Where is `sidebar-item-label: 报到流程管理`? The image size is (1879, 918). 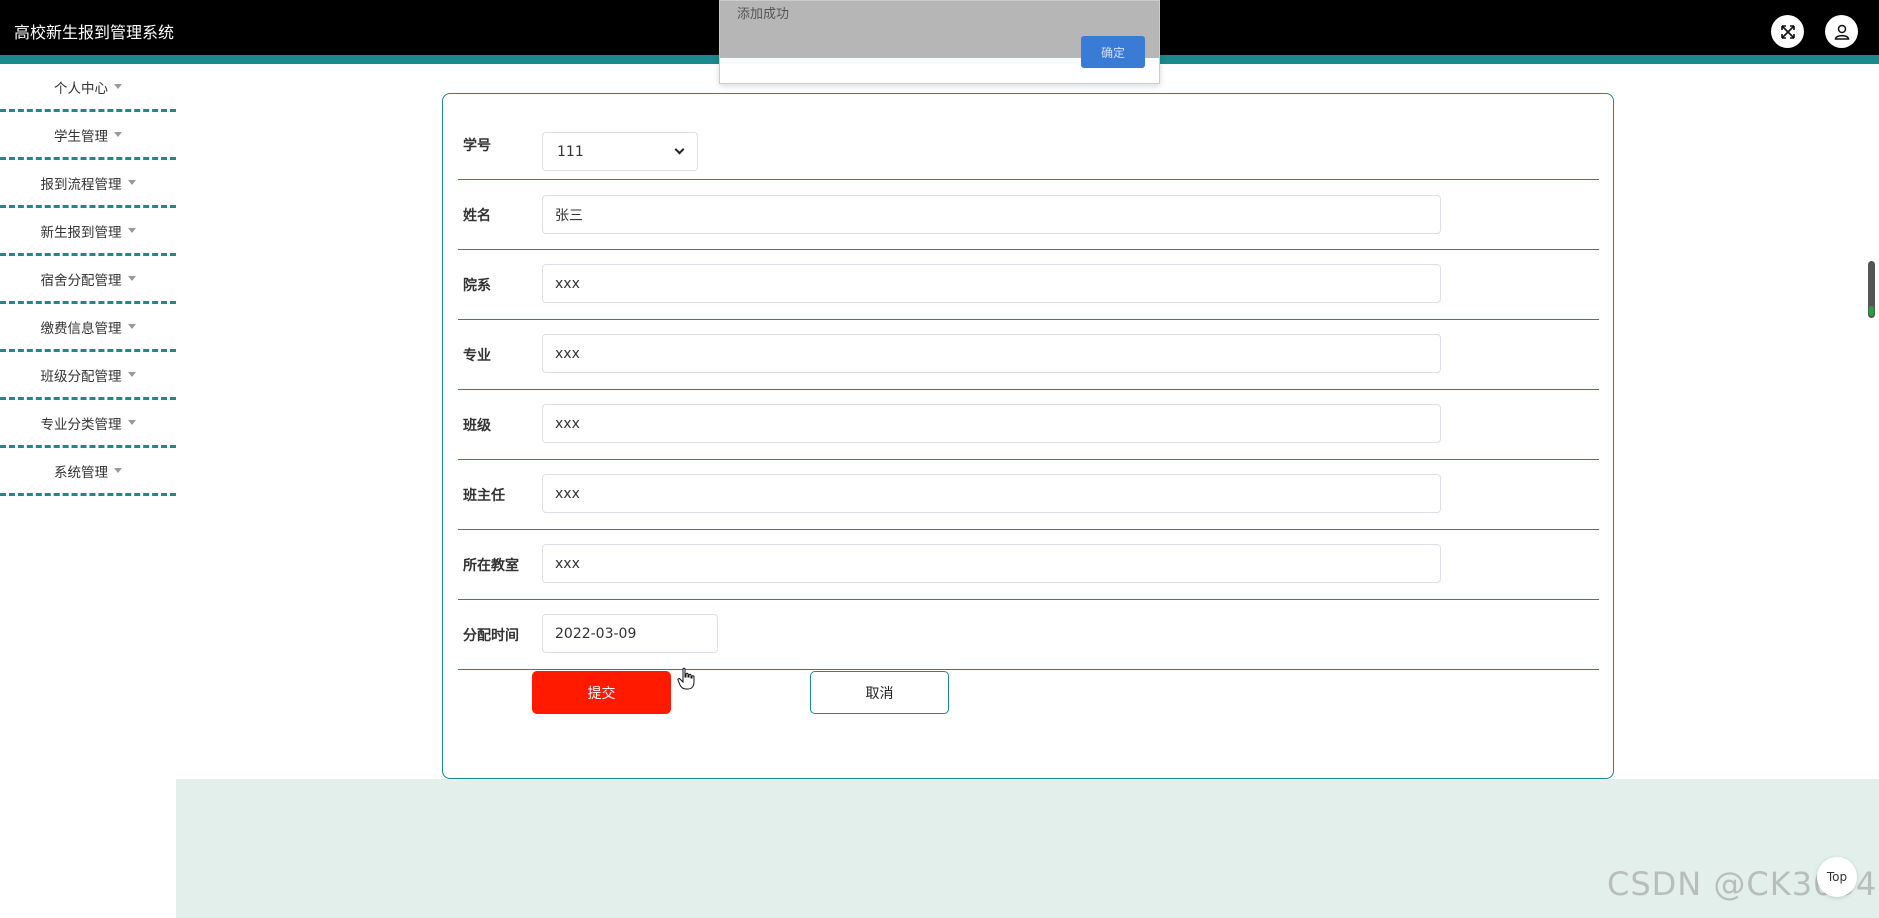 sidebar-item-label: 报到流程管理 is located at coordinates (81, 184).